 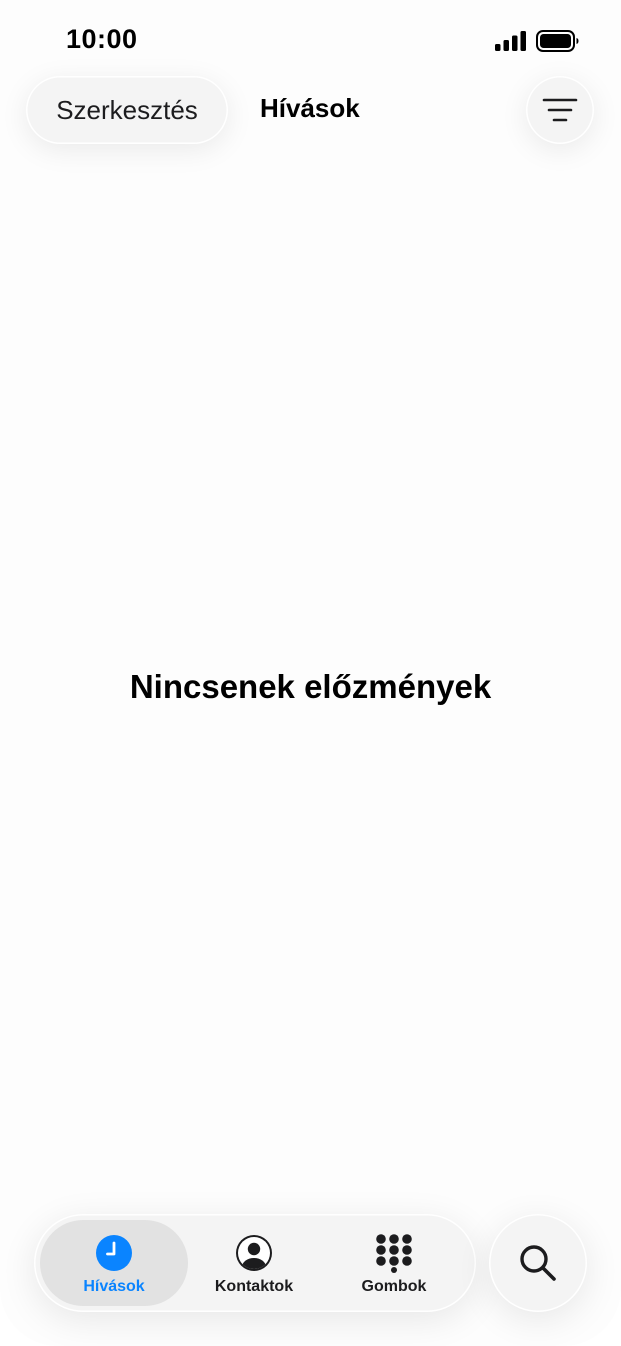 I want to click on battery-icon, so click(x=557, y=41).